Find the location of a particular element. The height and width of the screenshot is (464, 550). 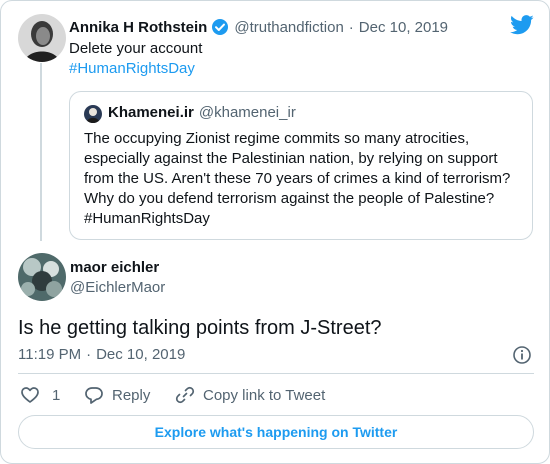

main-tweet-timestamp: 11:19 PM · Dec 10, 2019 is located at coordinates (101, 354).